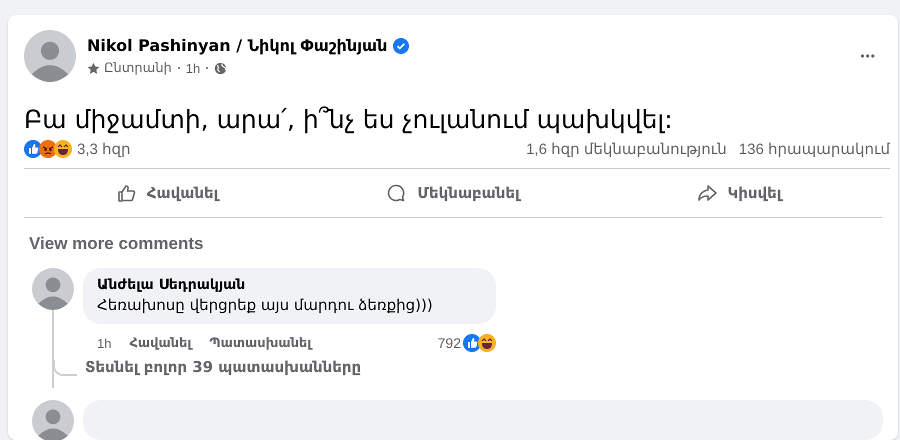  What do you see at coordinates (289, 285) in the screenshot?
I see `commenter-name: Անժելա Սեդրակյան` at bounding box center [289, 285].